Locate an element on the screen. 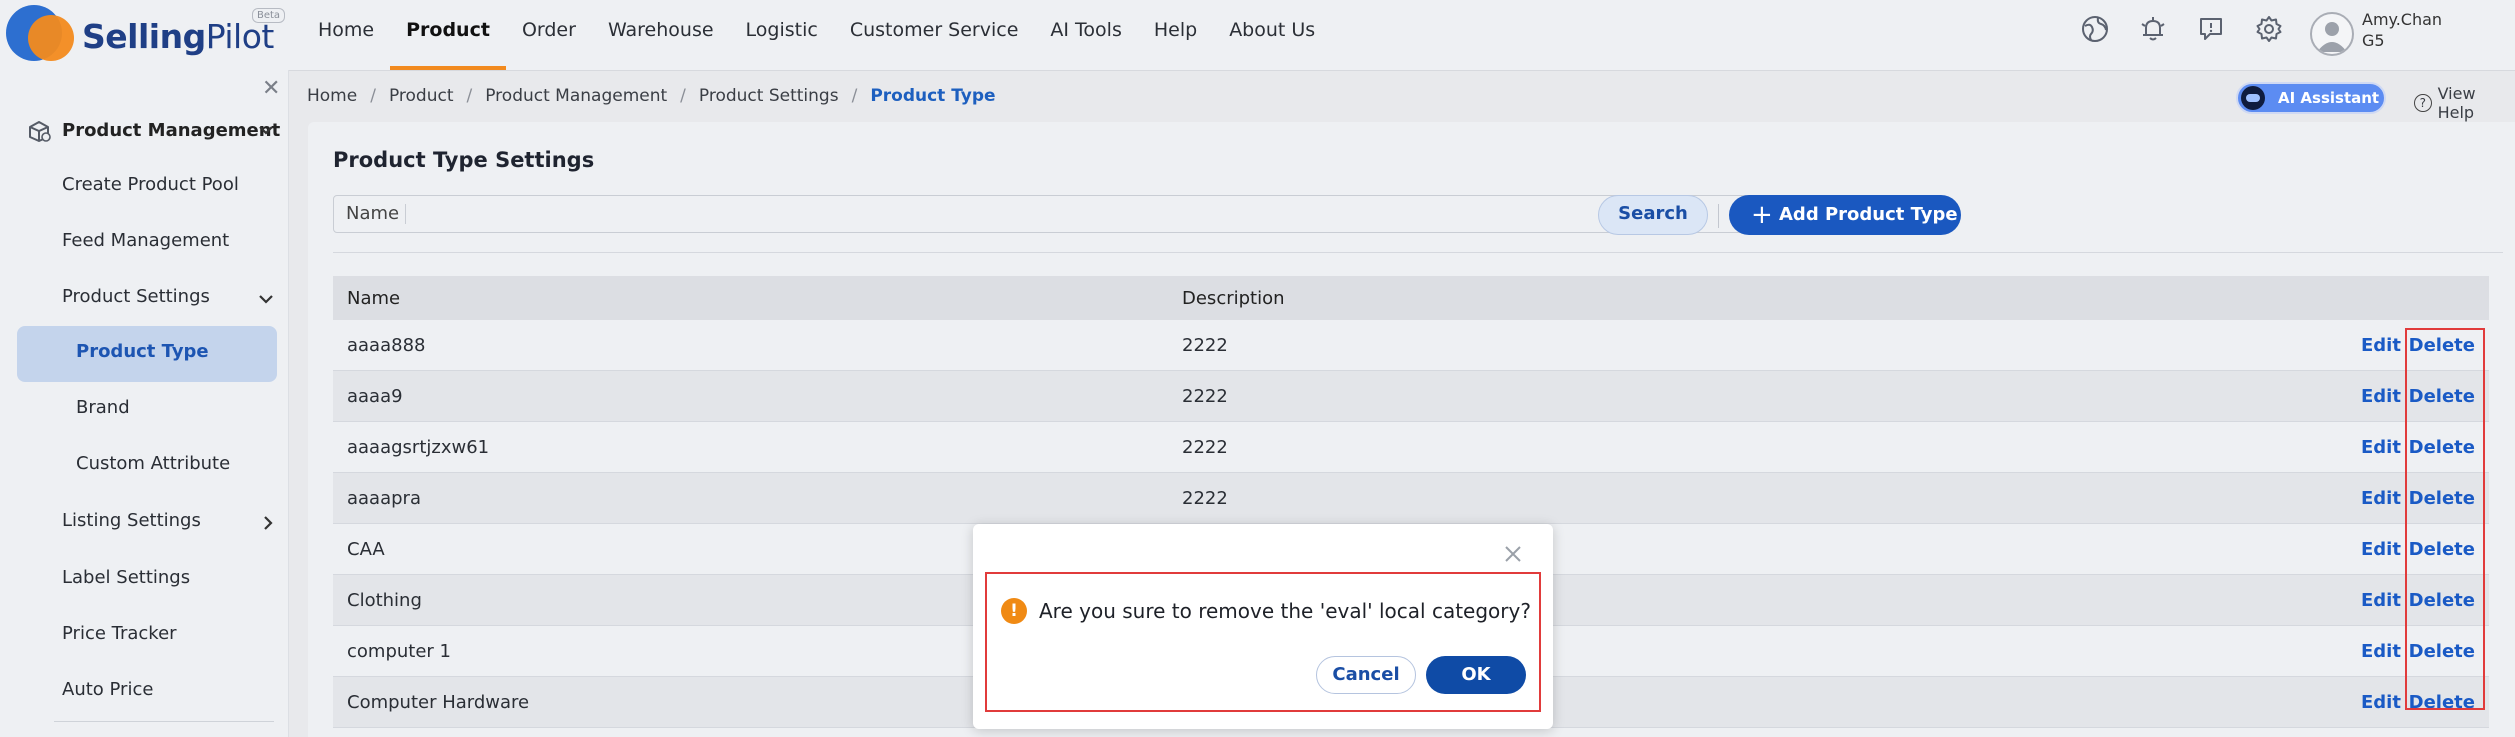 The height and width of the screenshot is (737, 2515). breadcrumb-current: Product Type is located at coordinates (933, 96).